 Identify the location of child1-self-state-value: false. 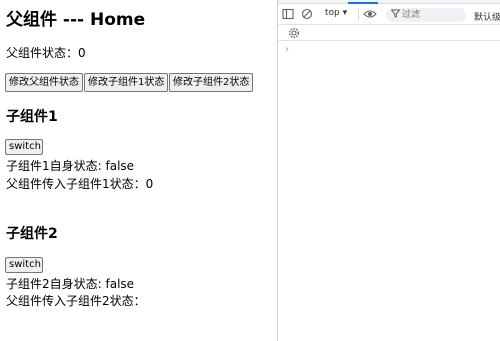
(120, 166).